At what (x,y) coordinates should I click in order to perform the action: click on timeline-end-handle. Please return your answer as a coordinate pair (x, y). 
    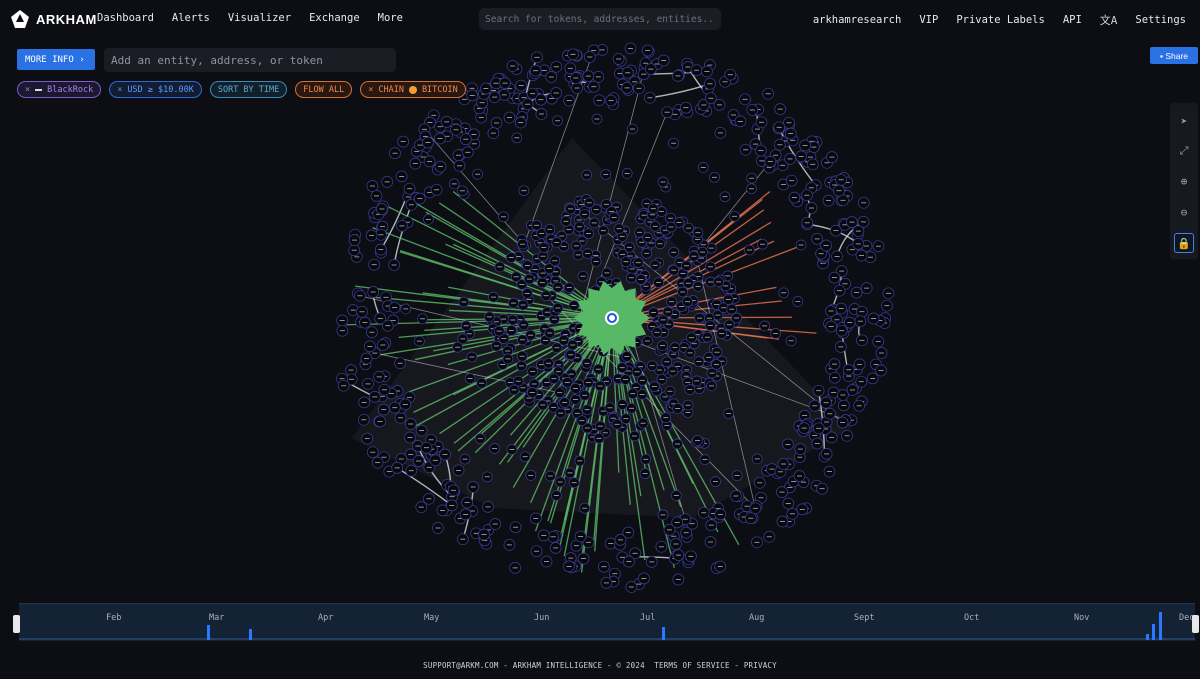
    Looking at the image, I should click on (1195, 624).